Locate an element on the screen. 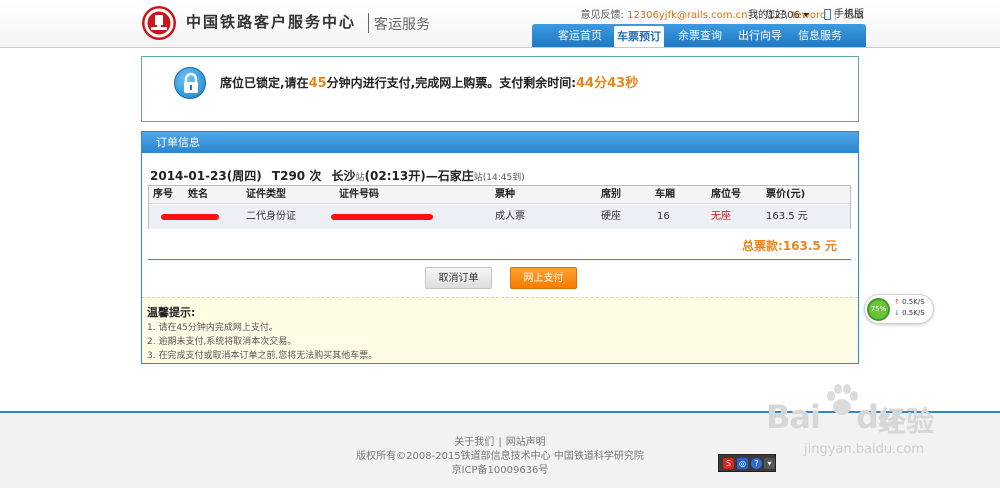 The image size is (1000, 488). feedback-label: 意见反馈: is located at coordinates (602, 15).